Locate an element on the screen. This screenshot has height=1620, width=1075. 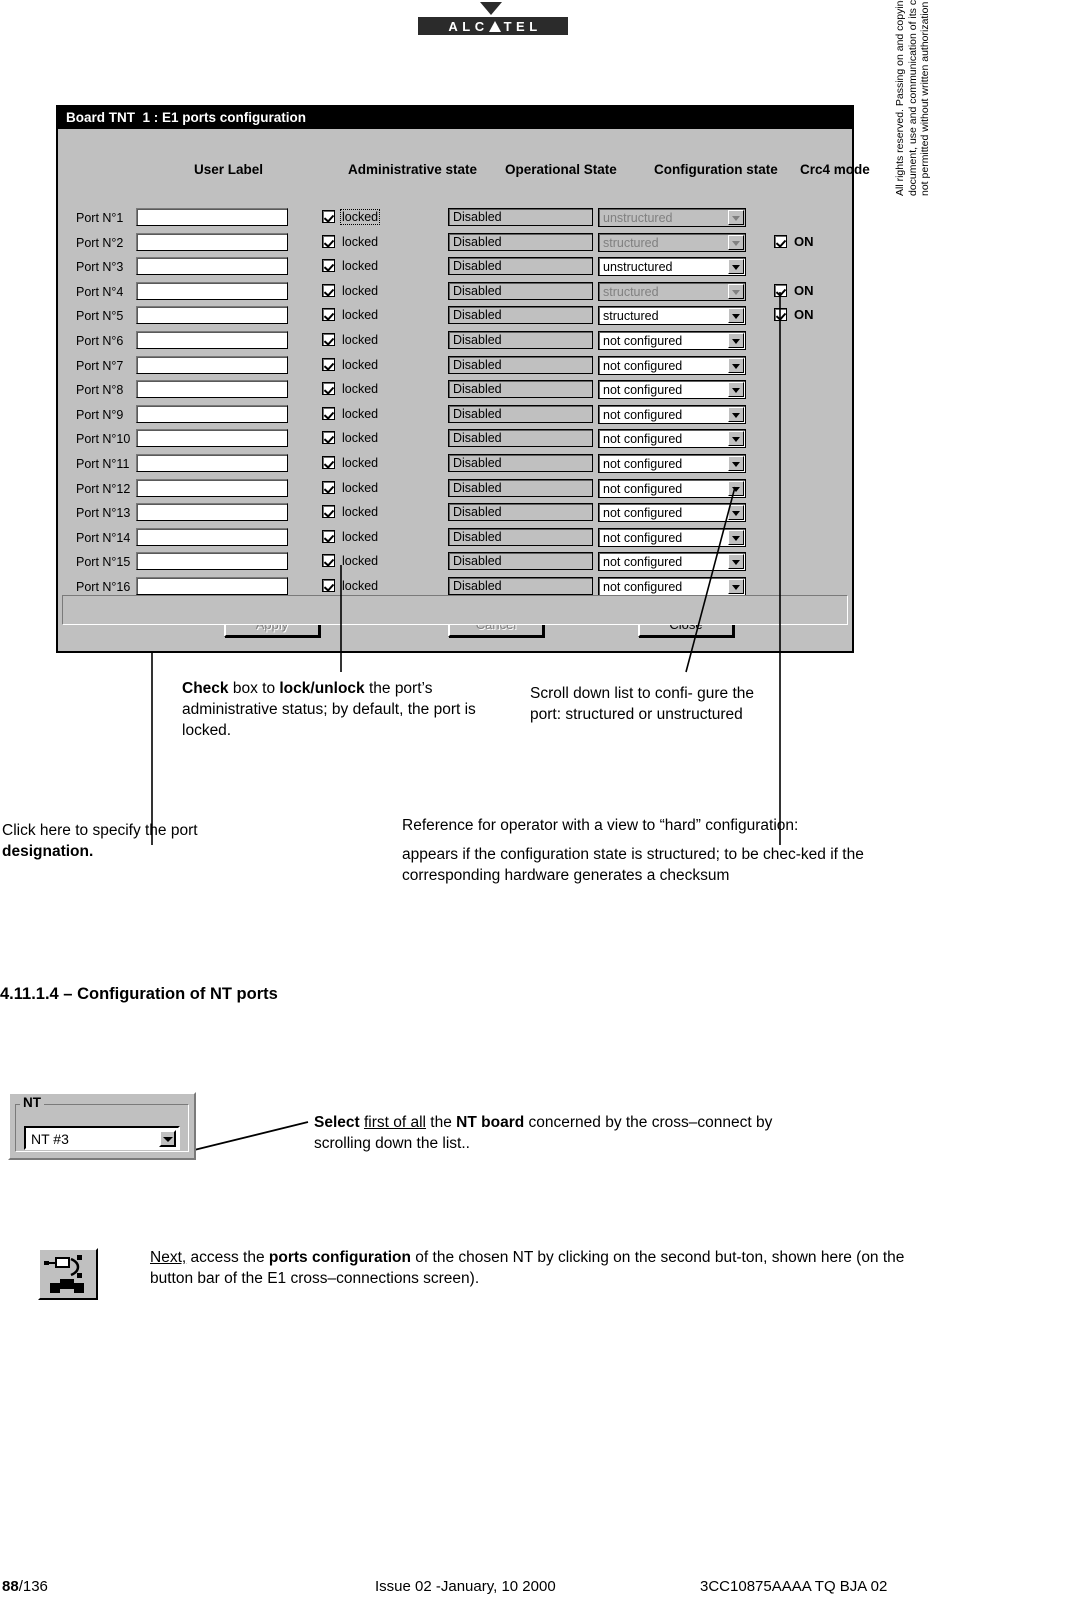
configuration-state-value: not configured is located at coordinates (643, 488).